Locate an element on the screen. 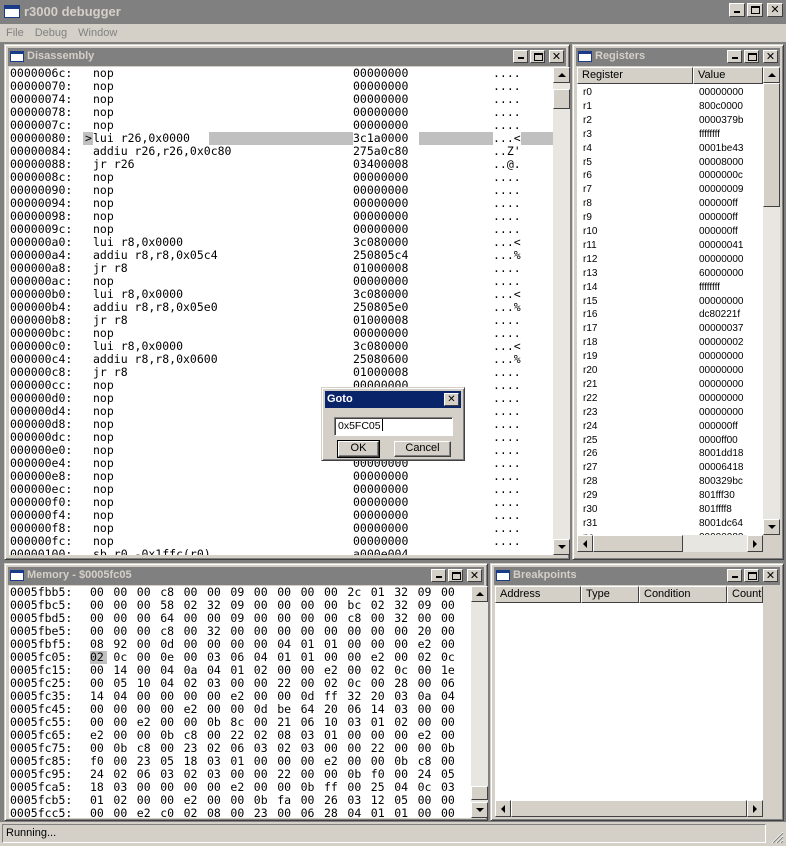 The width and height of the screenshot is (786, 846). registers-minimize-button is located at coordinates (734, 56).